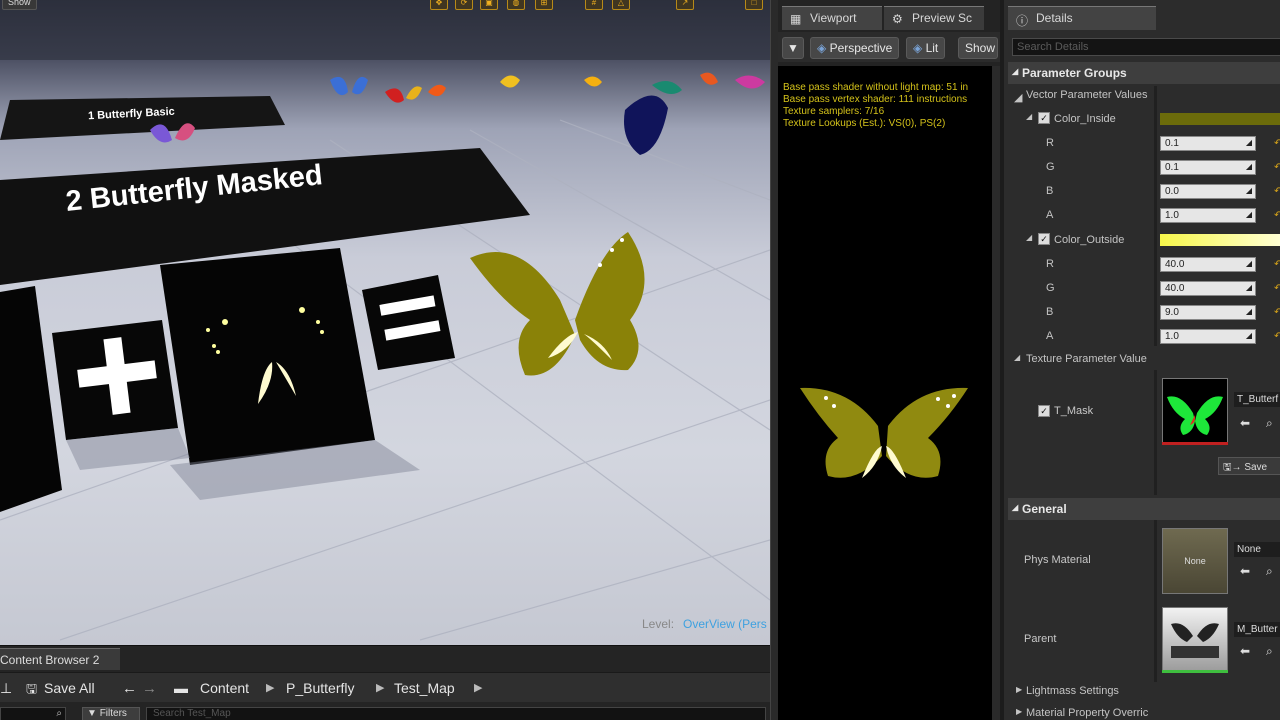  Describe the element at coordinates (1054, 18) in the screenshot. I see `tab-details-label: Details` at that location.